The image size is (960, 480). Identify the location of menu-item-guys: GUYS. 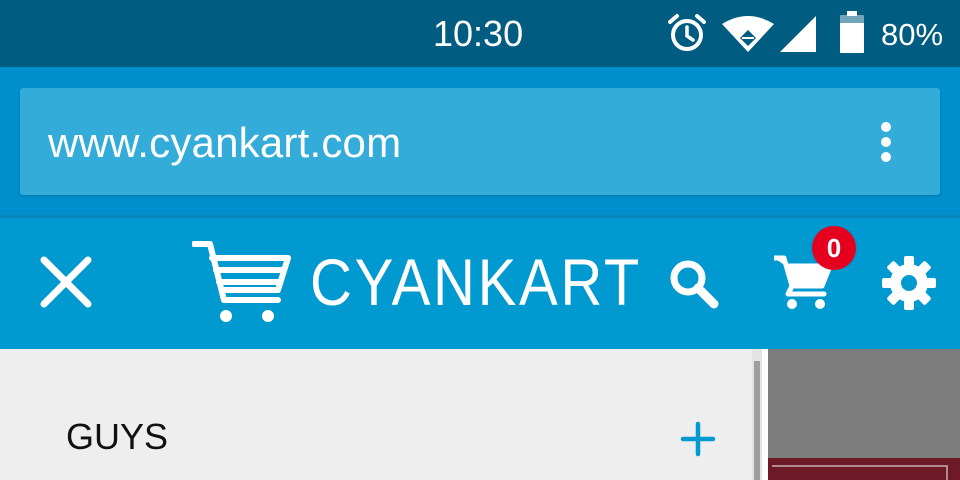
(117, 437).